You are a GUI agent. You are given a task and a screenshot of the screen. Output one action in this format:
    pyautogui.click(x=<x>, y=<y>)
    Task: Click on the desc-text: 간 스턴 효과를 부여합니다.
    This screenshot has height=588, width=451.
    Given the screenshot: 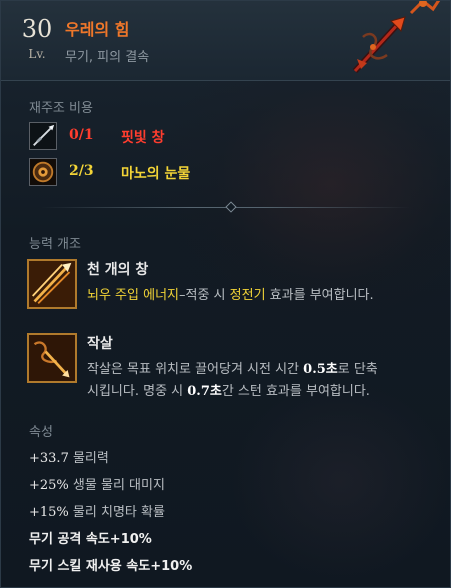 What is the action you would take?
    pyautogui.click(x=295, y=391)
    